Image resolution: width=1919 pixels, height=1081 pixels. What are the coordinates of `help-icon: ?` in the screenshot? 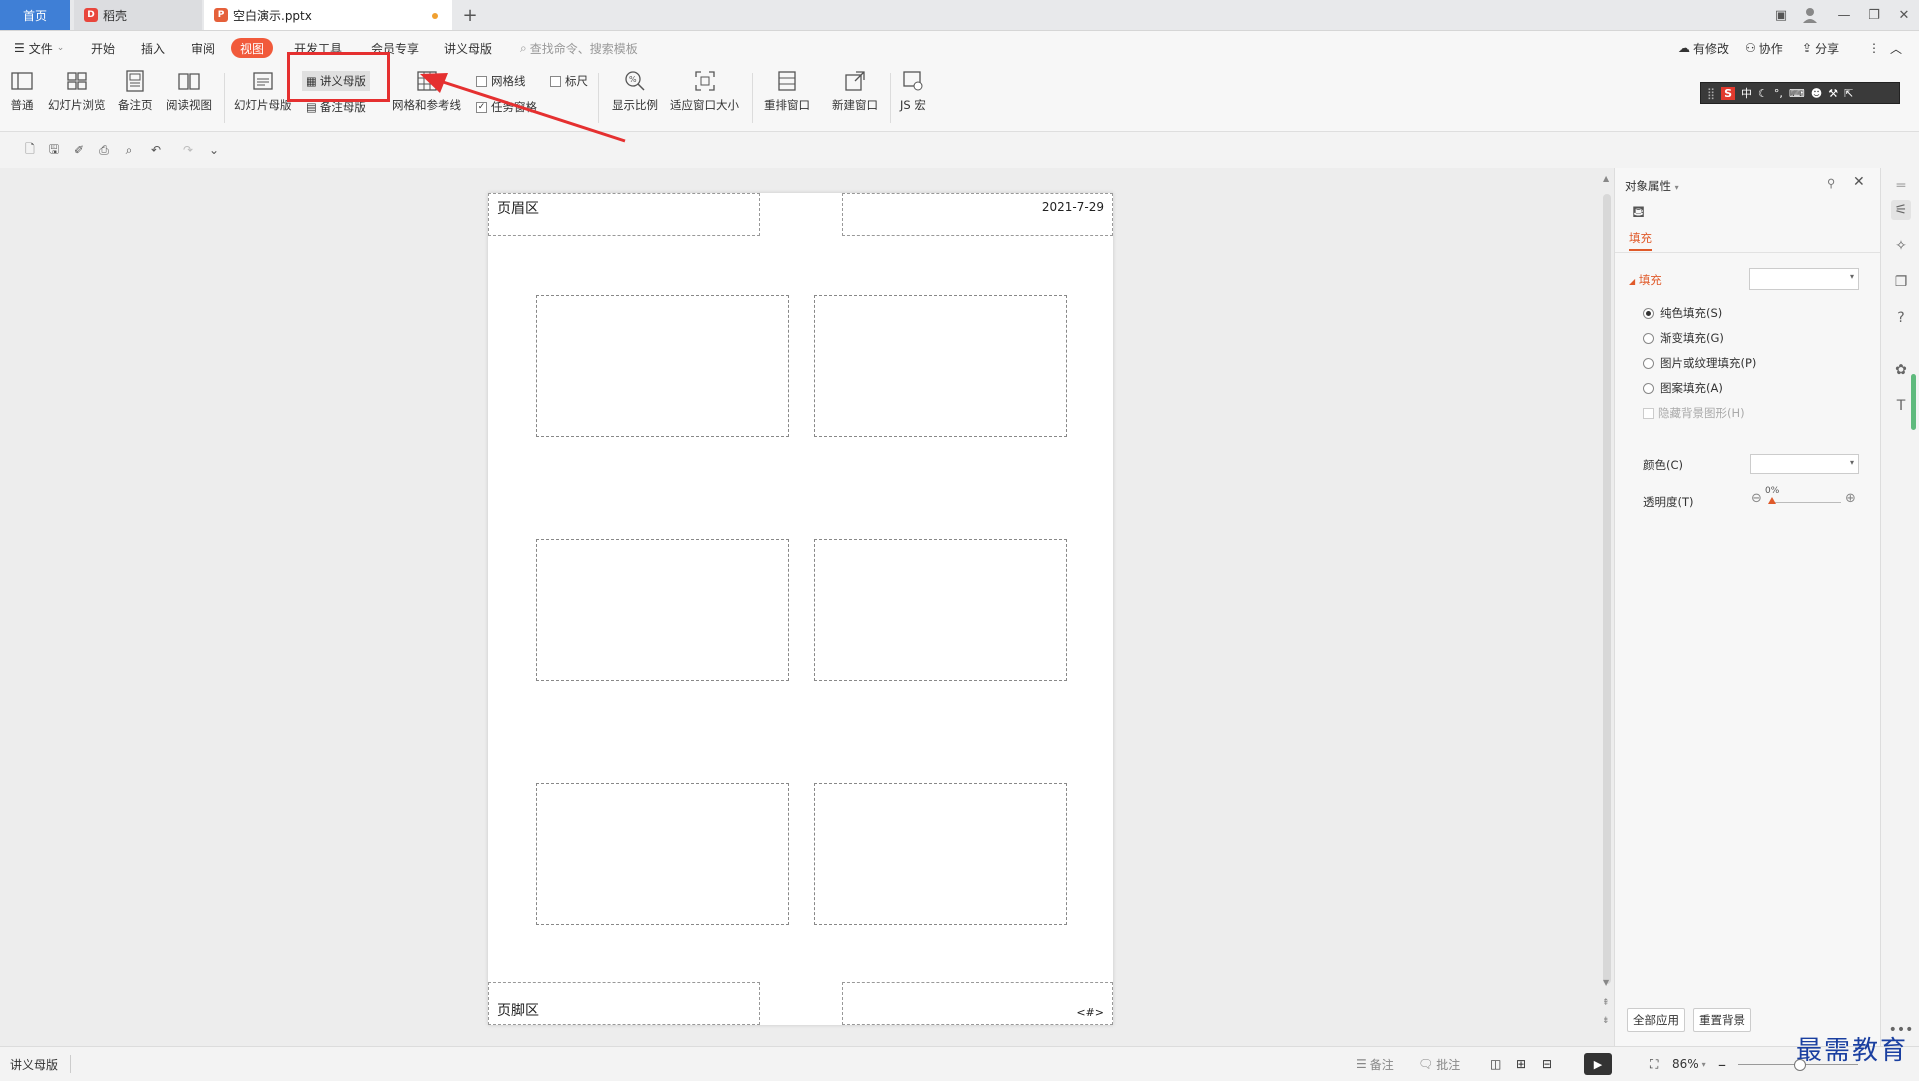 It's located at (1901, 318).